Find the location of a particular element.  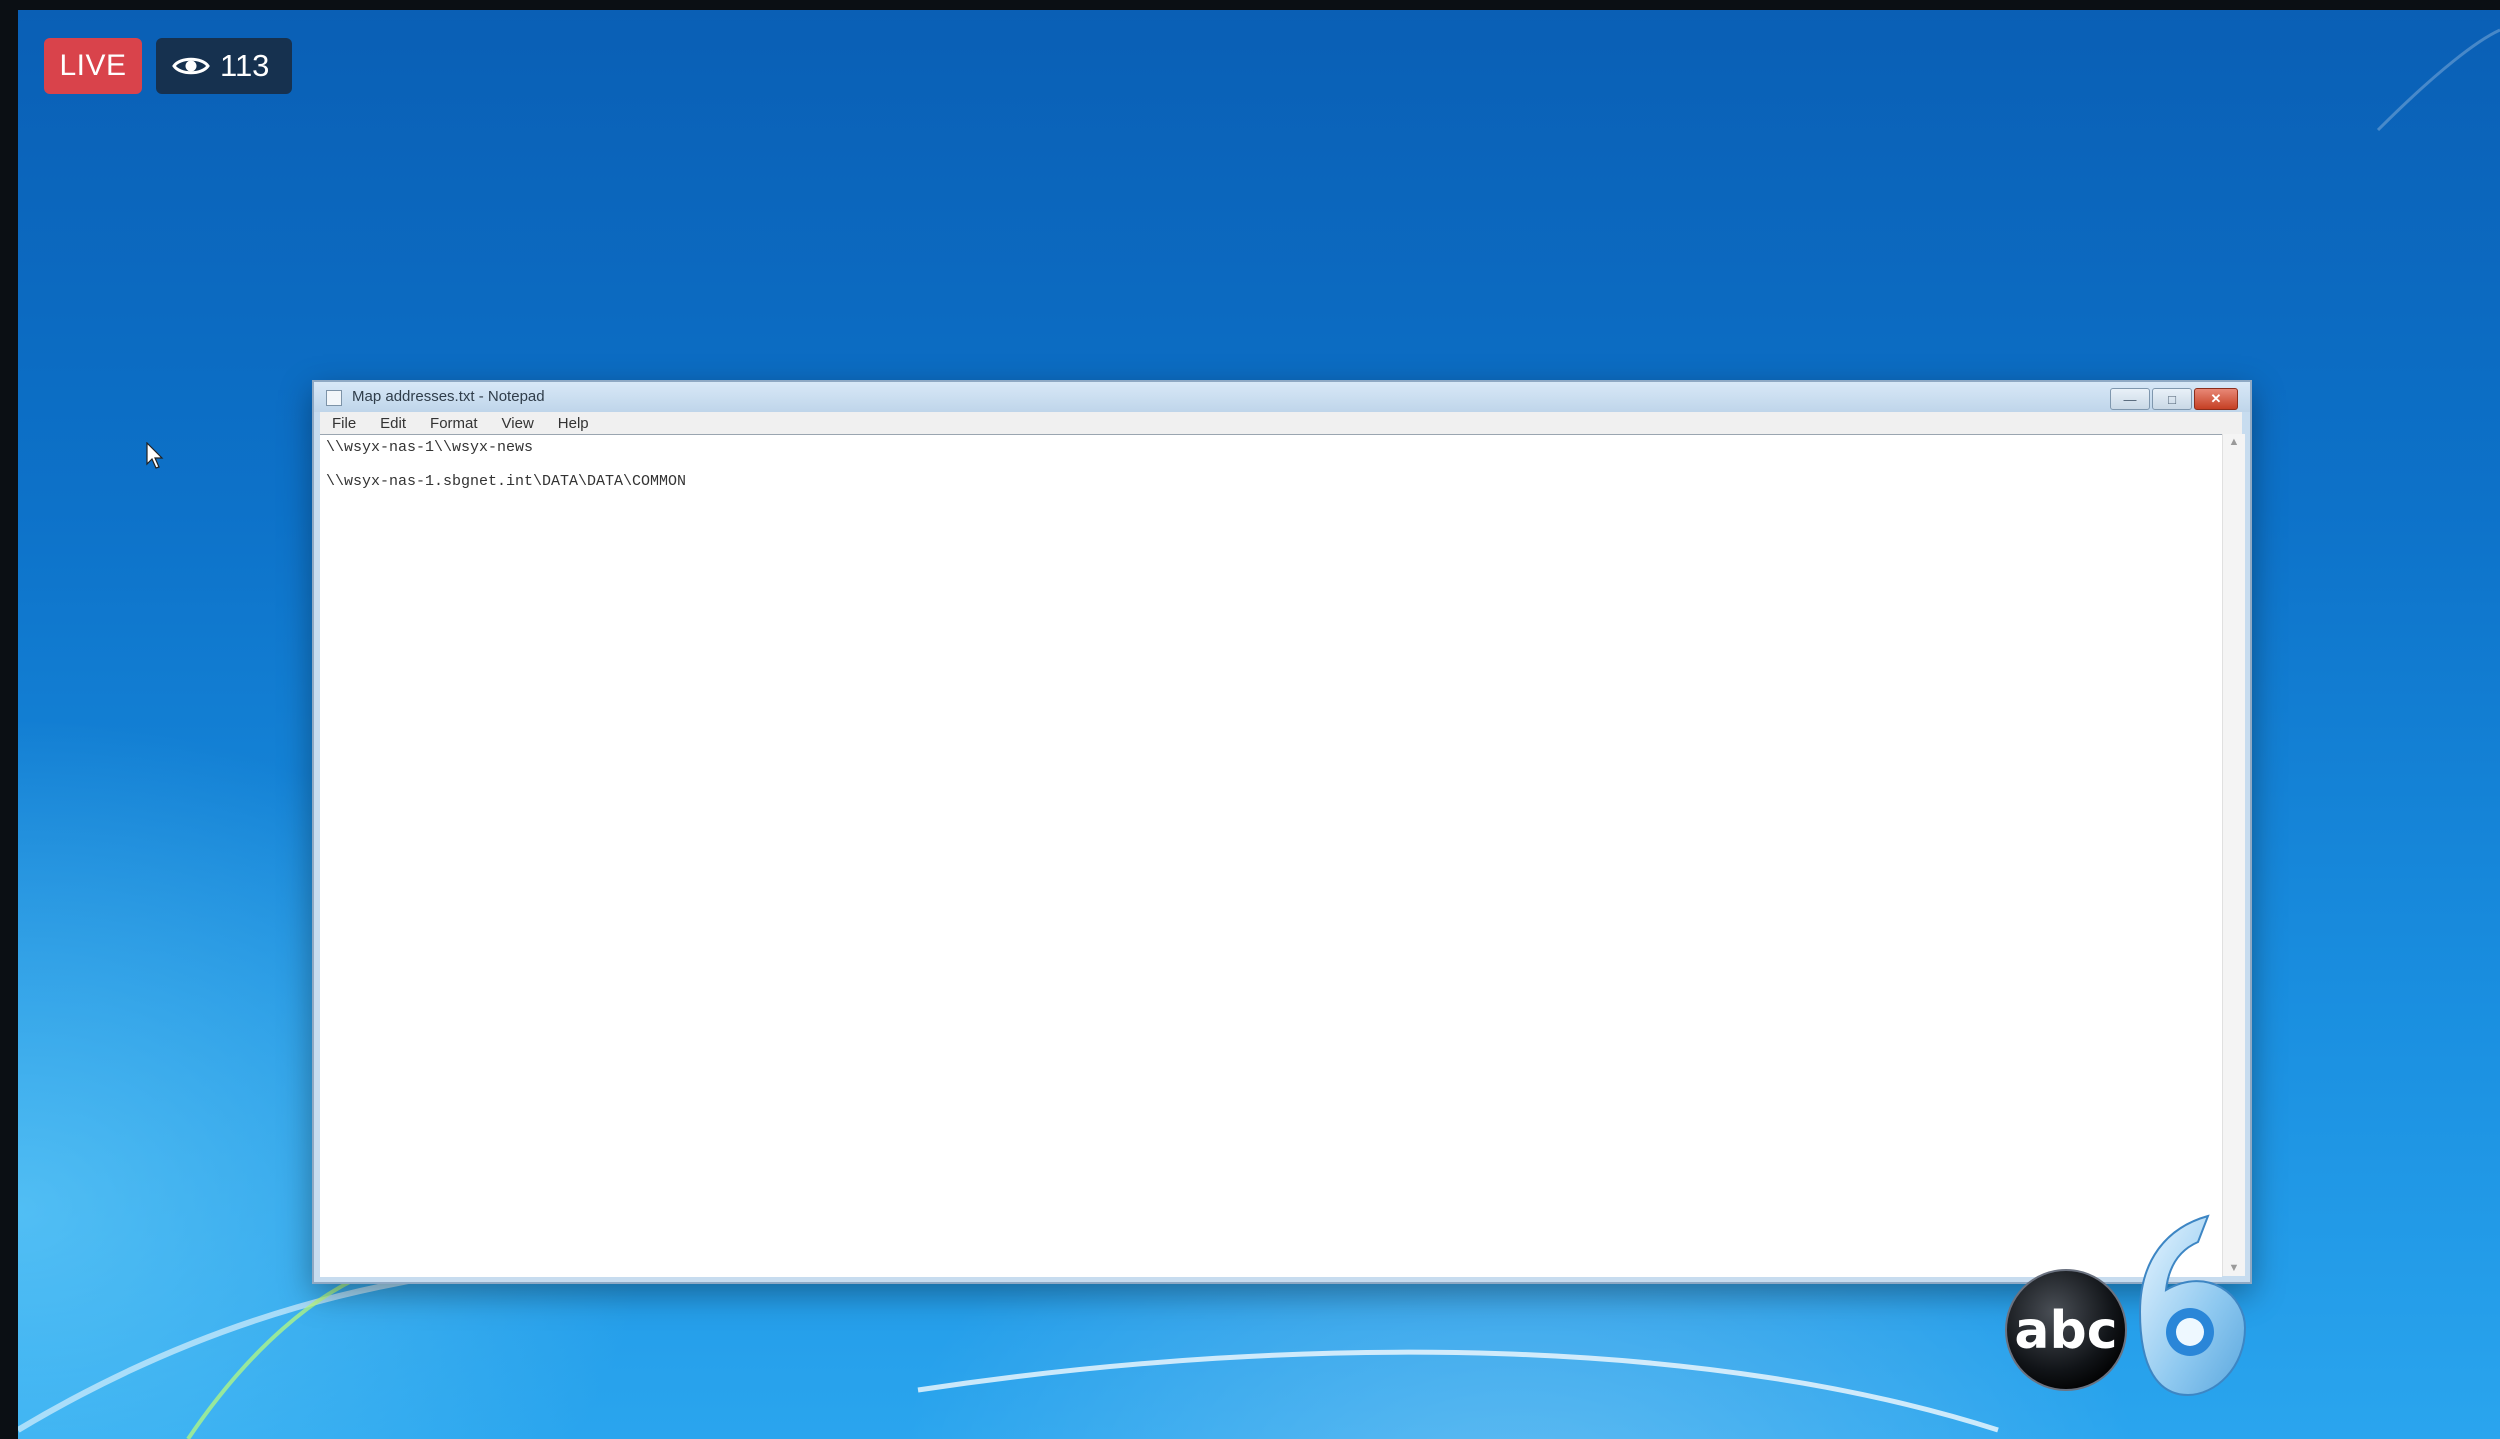

menu-view: View is located at coordinates (518, 423).